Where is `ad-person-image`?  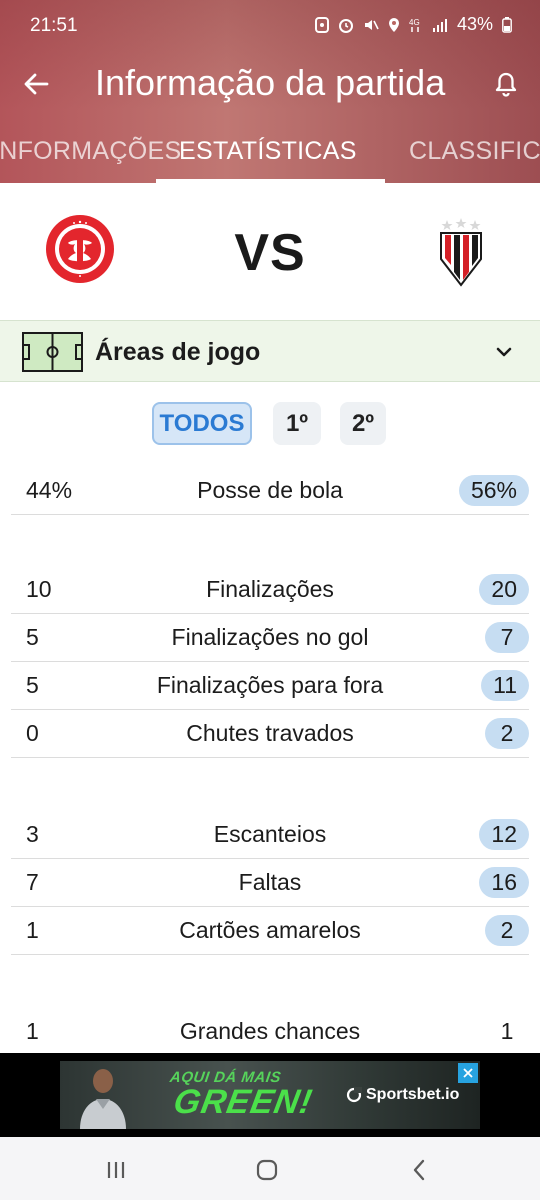 ad-person-image is located at coordinates (103, 1099).